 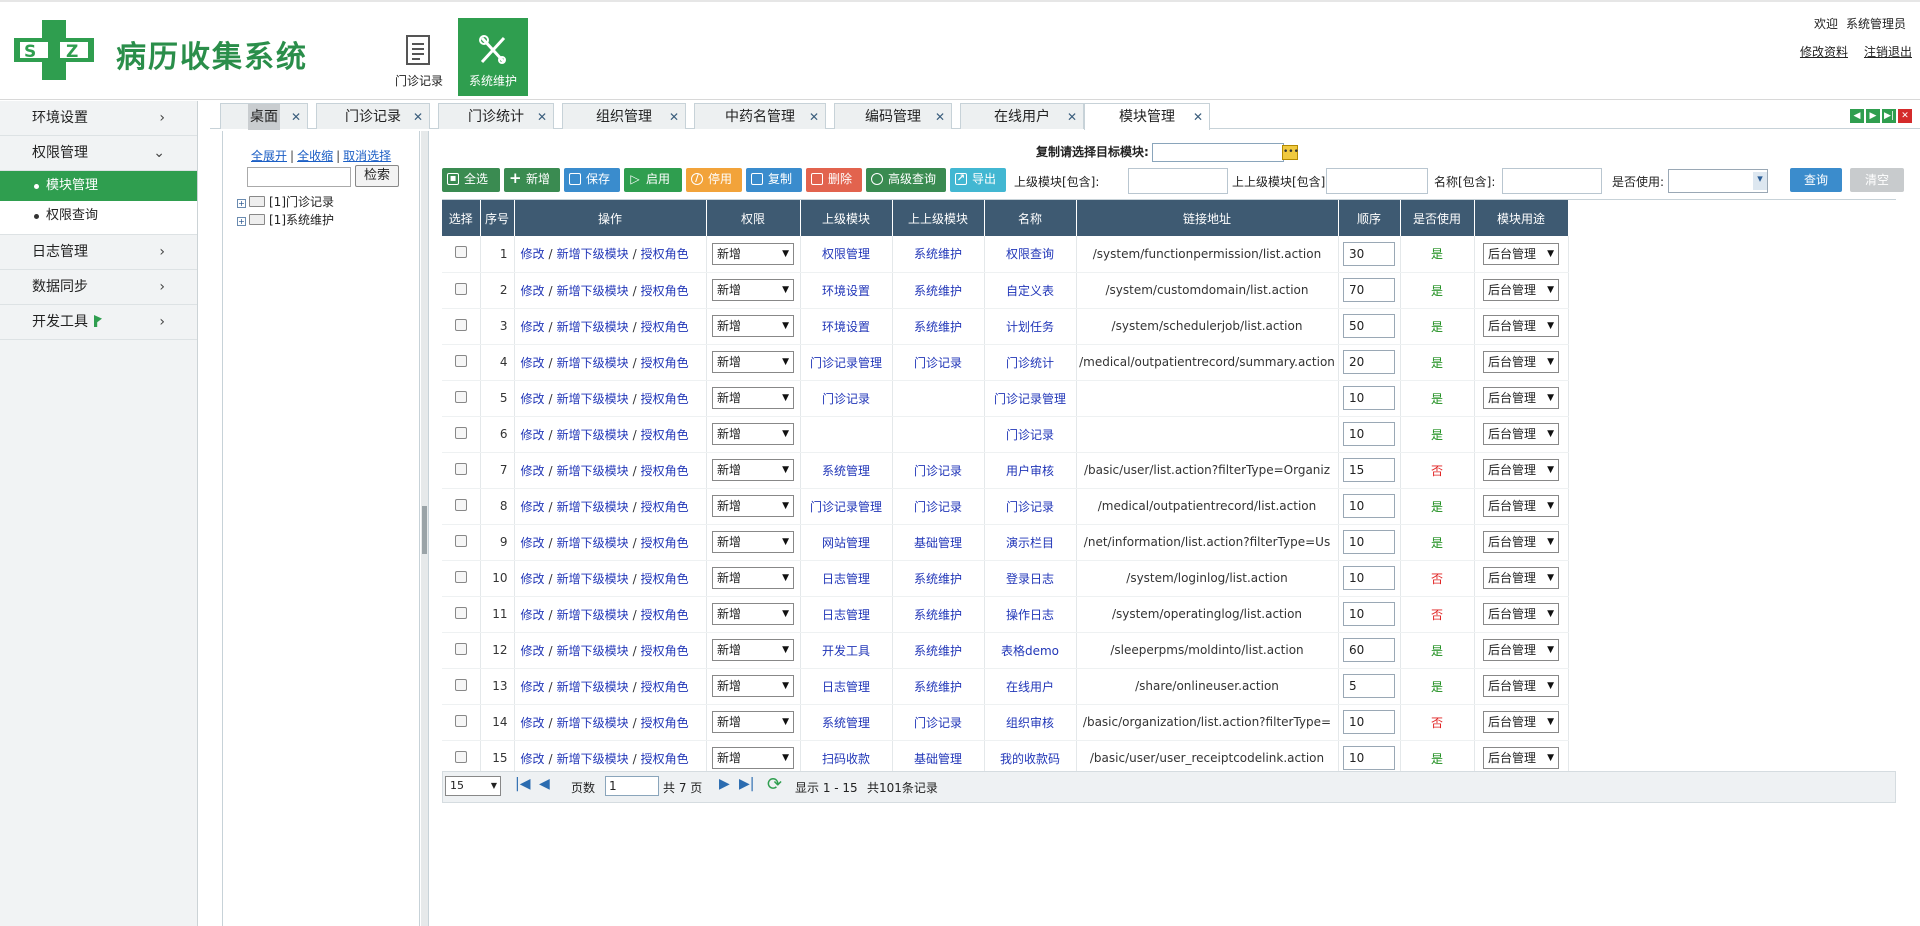 I want to click on tab-online-users: 在线用户 ✕, so click(x=1022, y=116).